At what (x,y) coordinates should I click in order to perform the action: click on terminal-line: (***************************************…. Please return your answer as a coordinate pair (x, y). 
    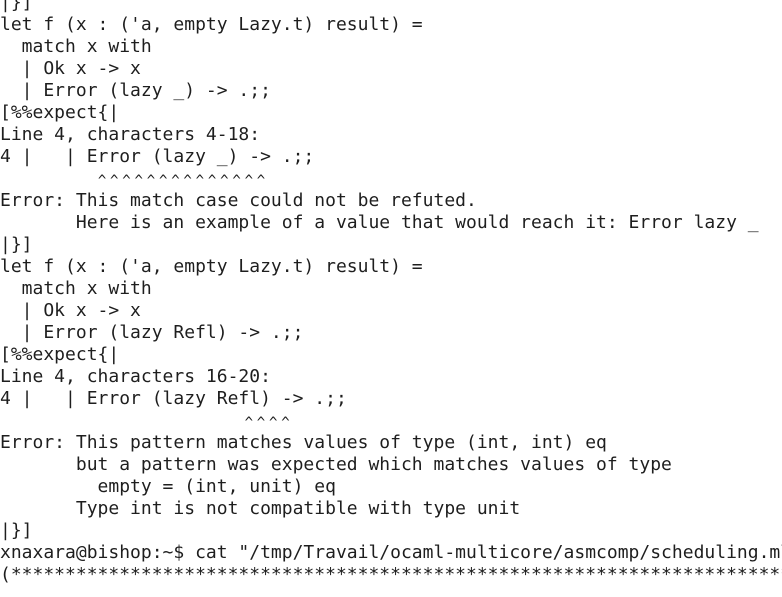
    Looking at the image, I should click on (391, 574).